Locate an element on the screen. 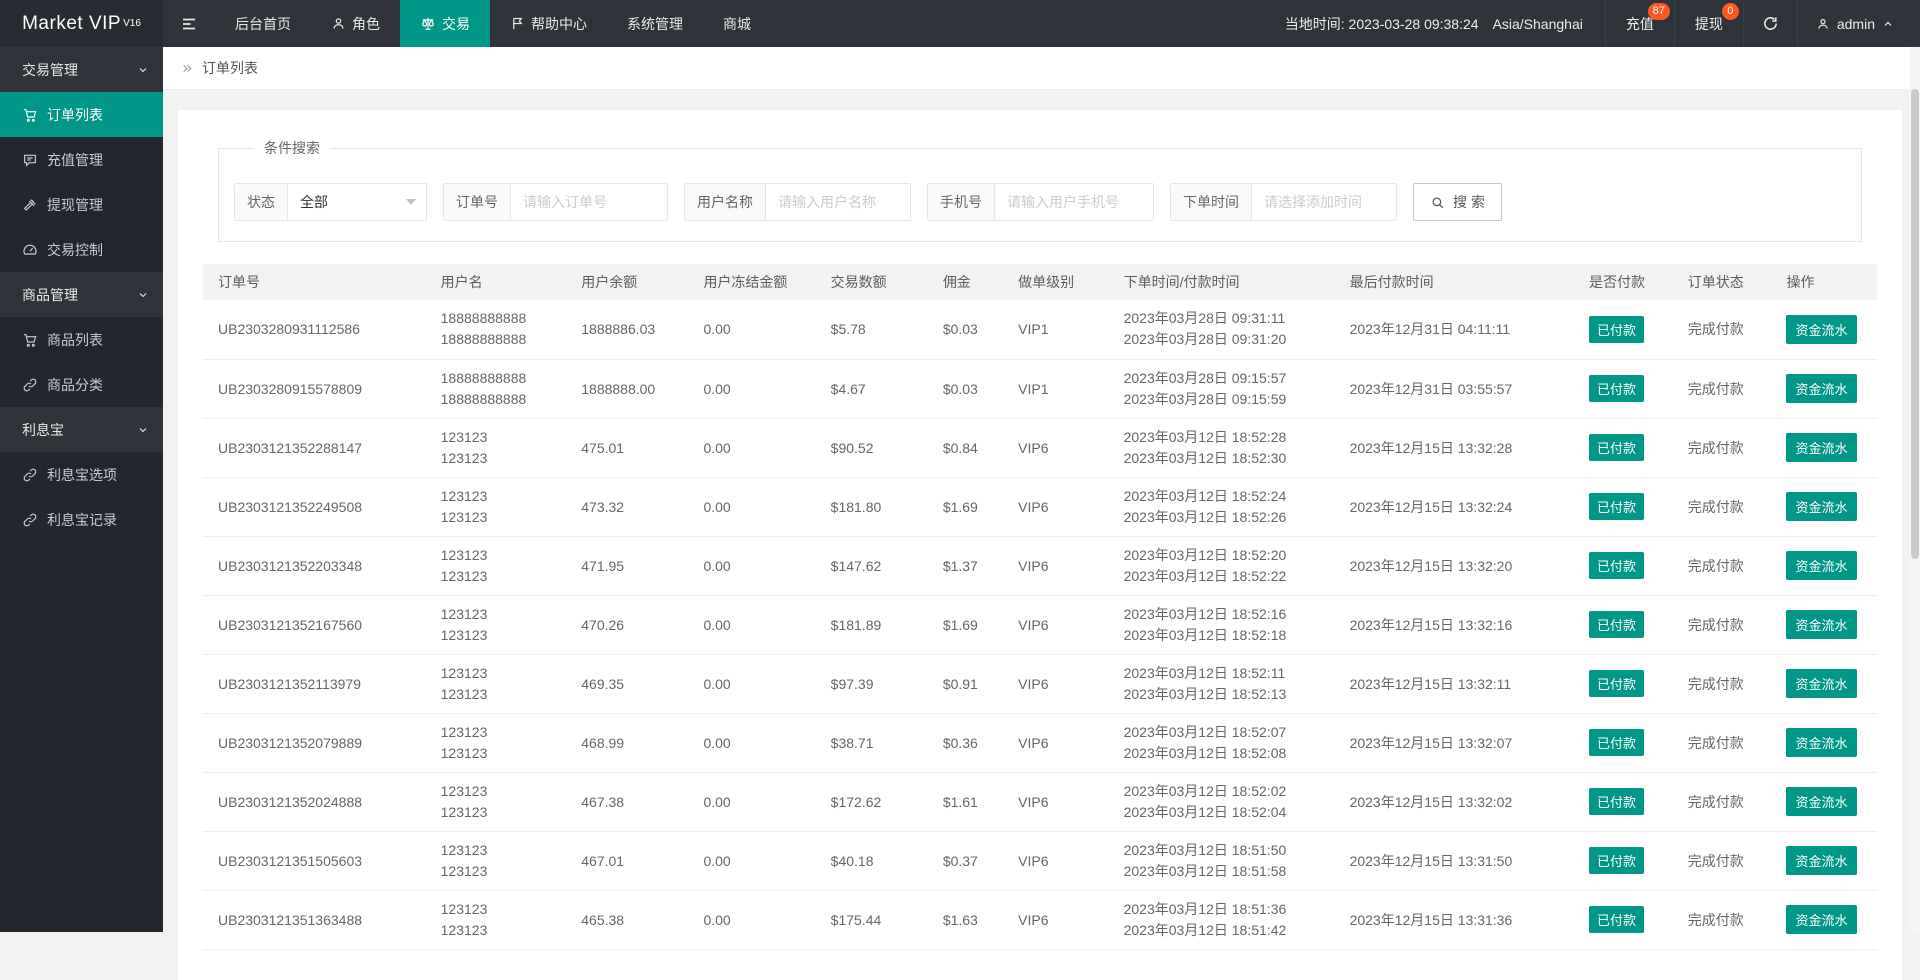 Image resolution: width=1920 pixels, height=980 pixels. nav-item-roles: 角色 is located at coordinates (355, 23).